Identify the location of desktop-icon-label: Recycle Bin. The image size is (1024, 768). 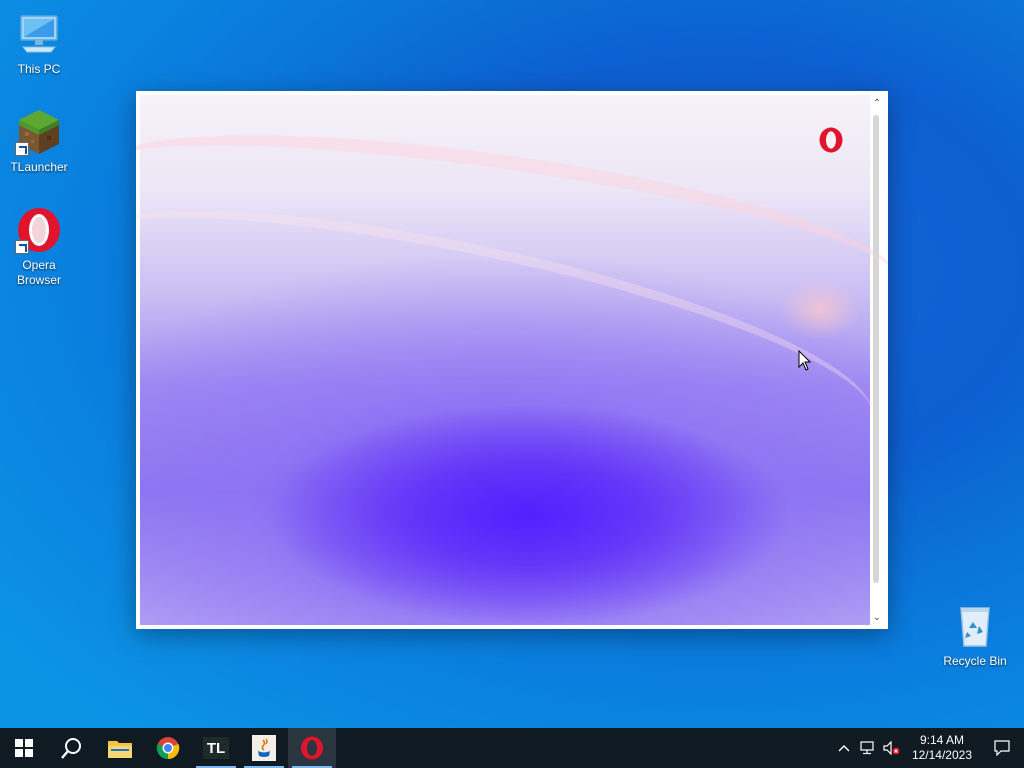
(975, 661).